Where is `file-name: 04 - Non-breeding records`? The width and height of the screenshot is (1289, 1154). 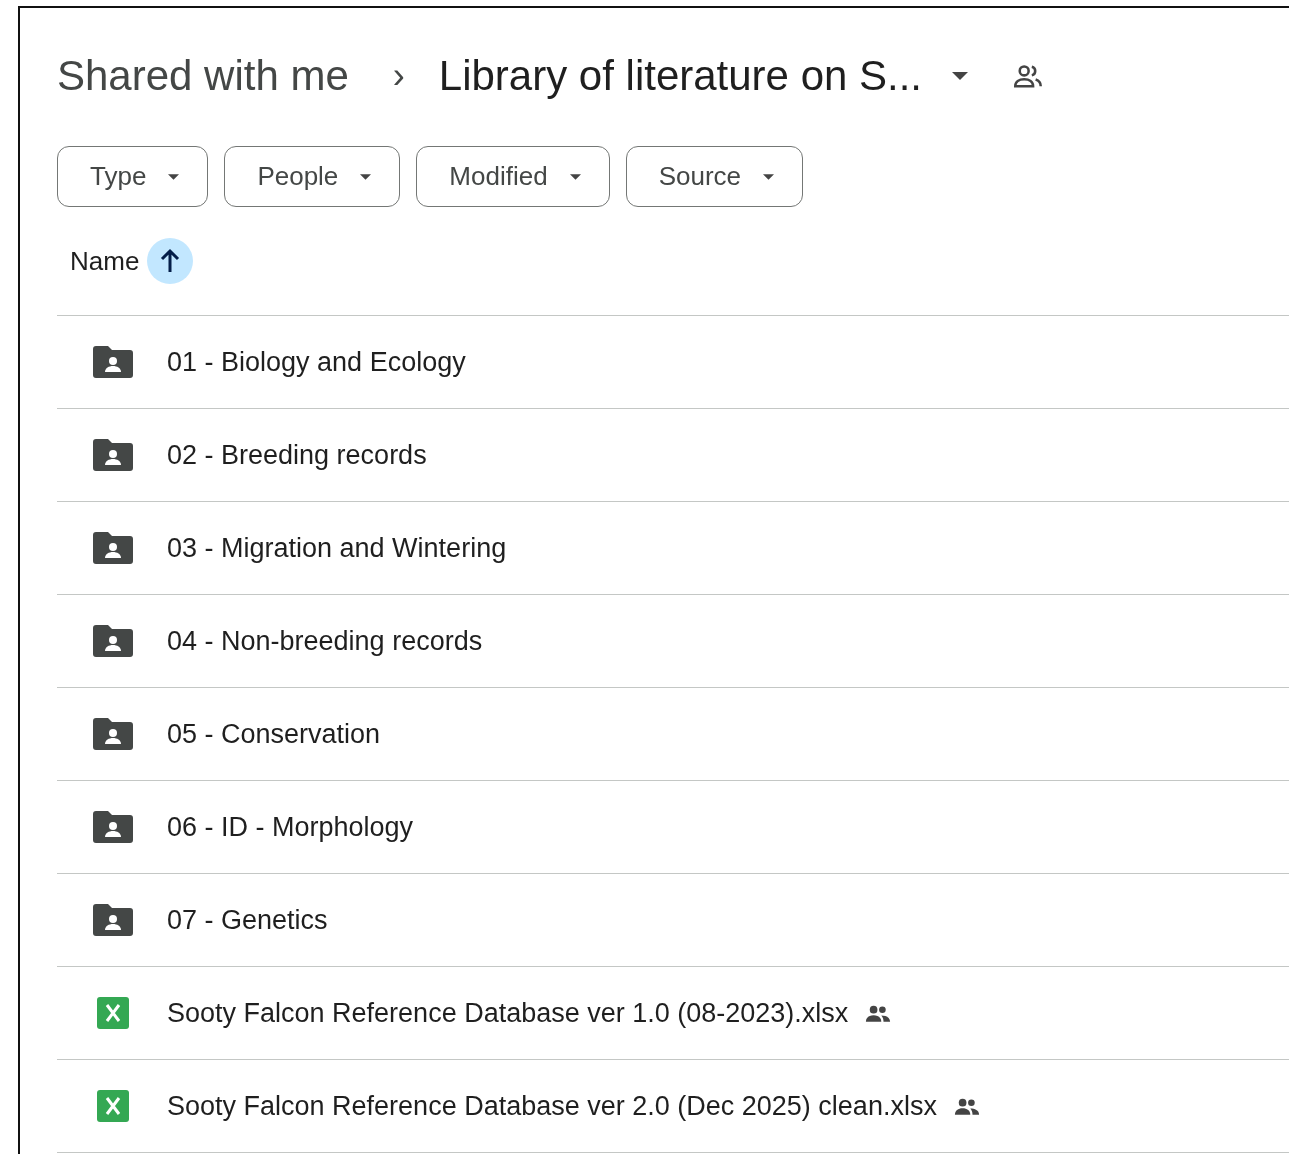
file-name: 04 - Non-breeding records is located at coordinates (325, 641).